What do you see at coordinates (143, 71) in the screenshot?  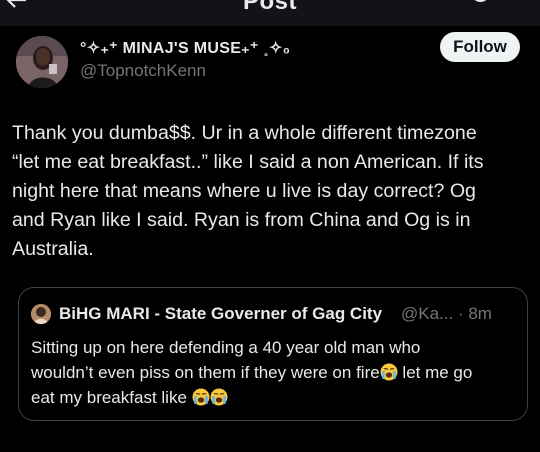 I see `author-username: @TopnotchKenn` at bounding box center [143, 71].